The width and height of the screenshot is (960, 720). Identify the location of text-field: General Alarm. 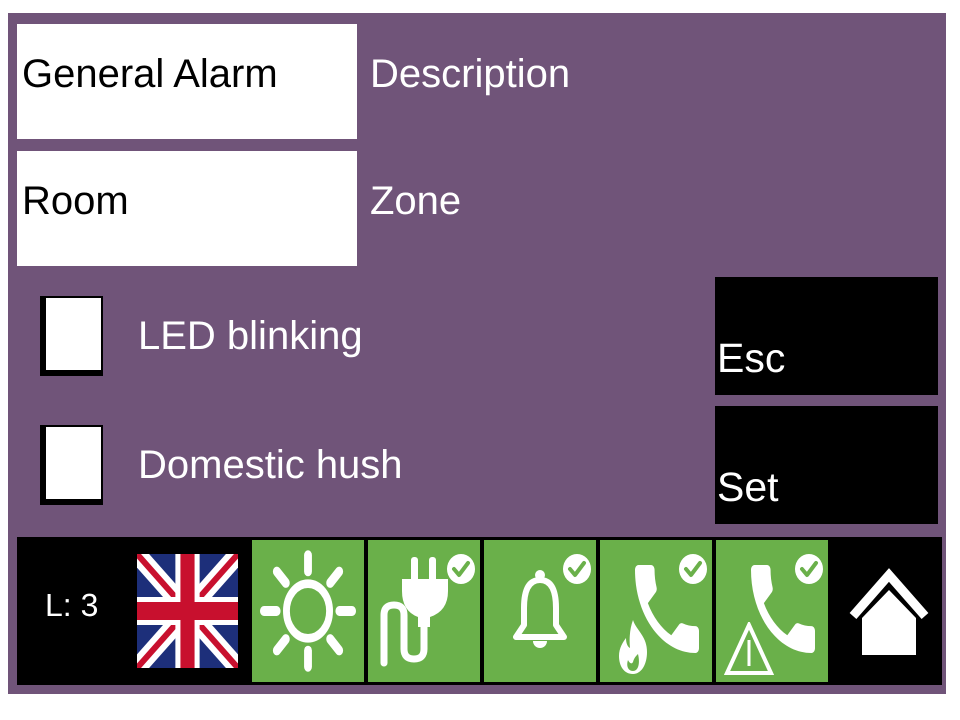
(187, 81).